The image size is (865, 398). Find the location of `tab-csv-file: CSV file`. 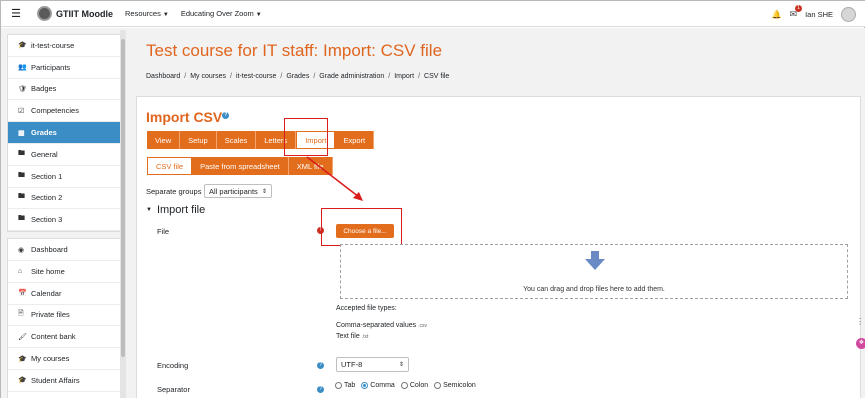

tab-csv-file: CSV file is located at coordinates (170, 166).